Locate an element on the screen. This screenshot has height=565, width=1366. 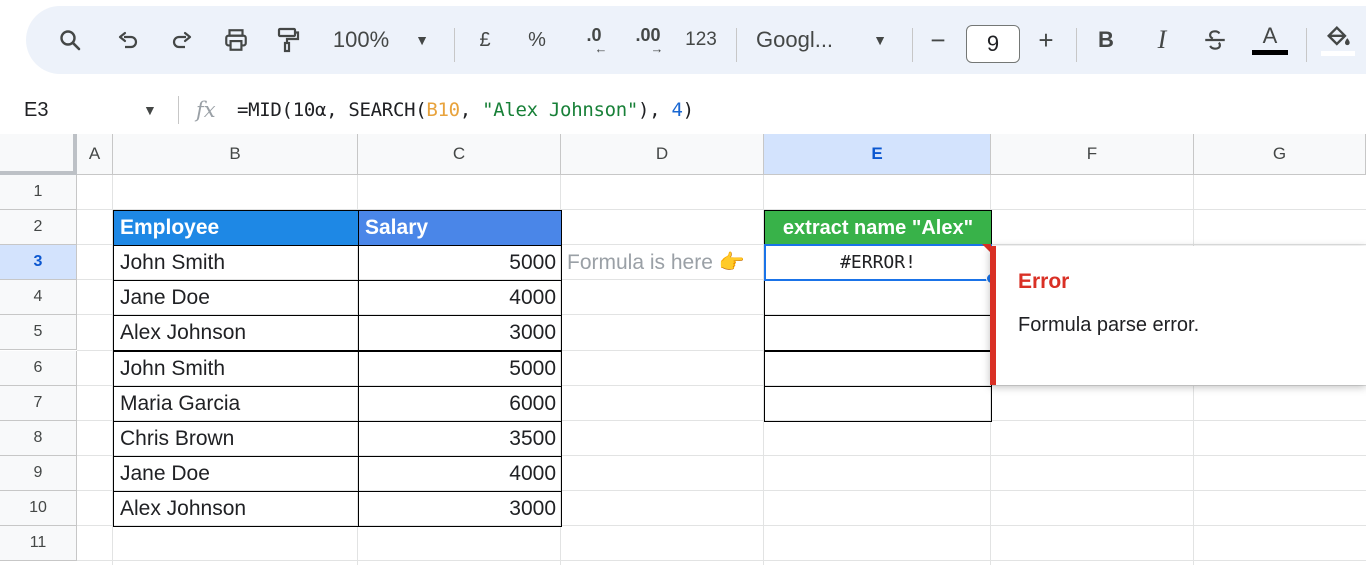
column-header-f: F is located at coordinates (1092, 154).